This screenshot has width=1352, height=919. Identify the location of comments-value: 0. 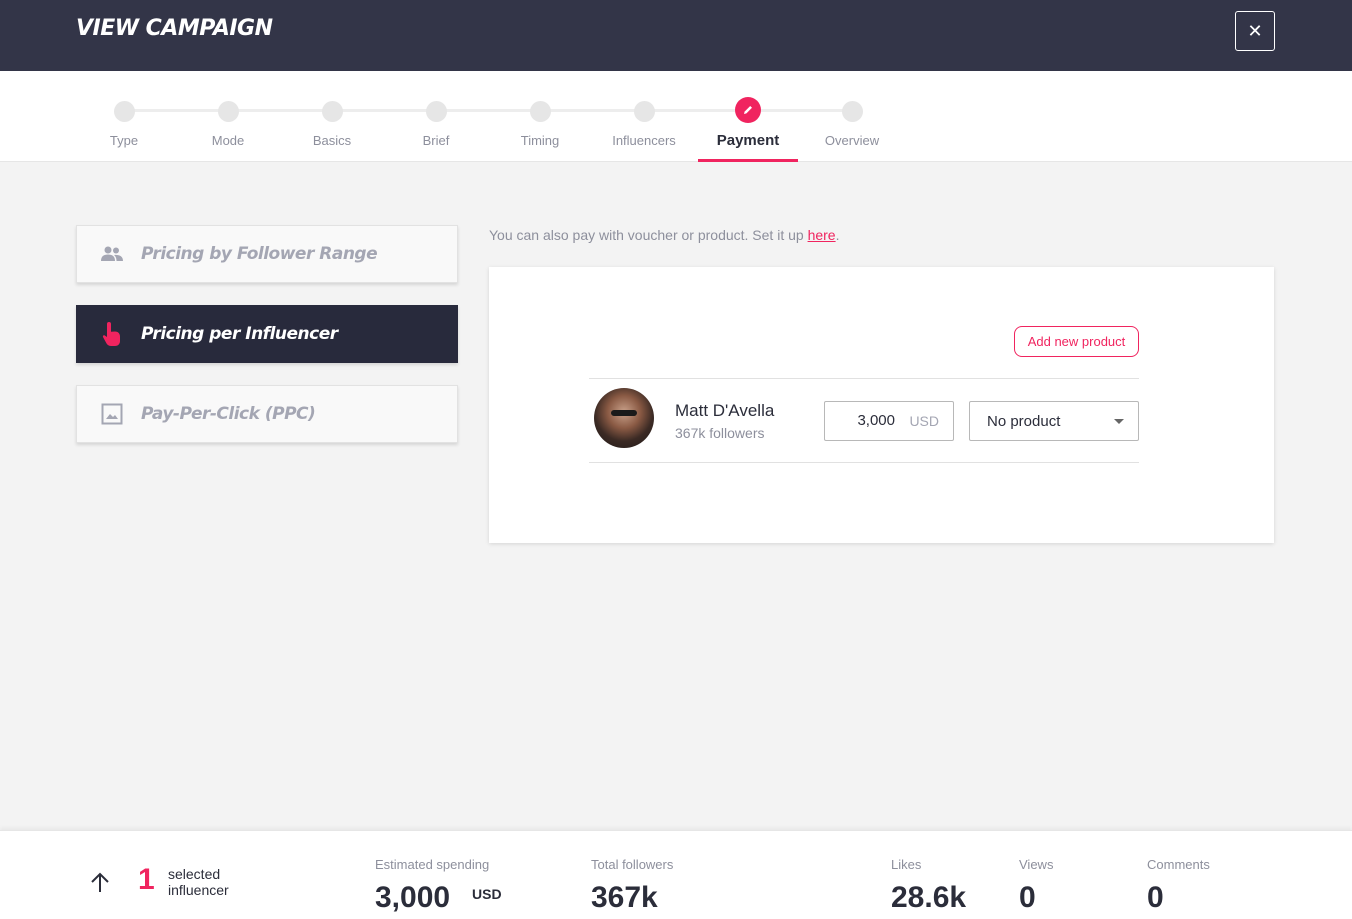
(1155, 897).